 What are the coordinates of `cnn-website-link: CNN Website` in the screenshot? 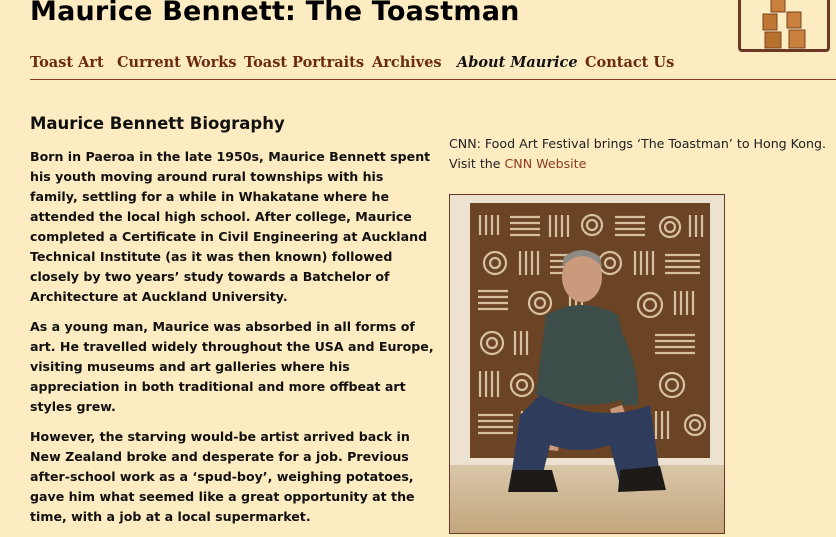 It's located at (546, 163).